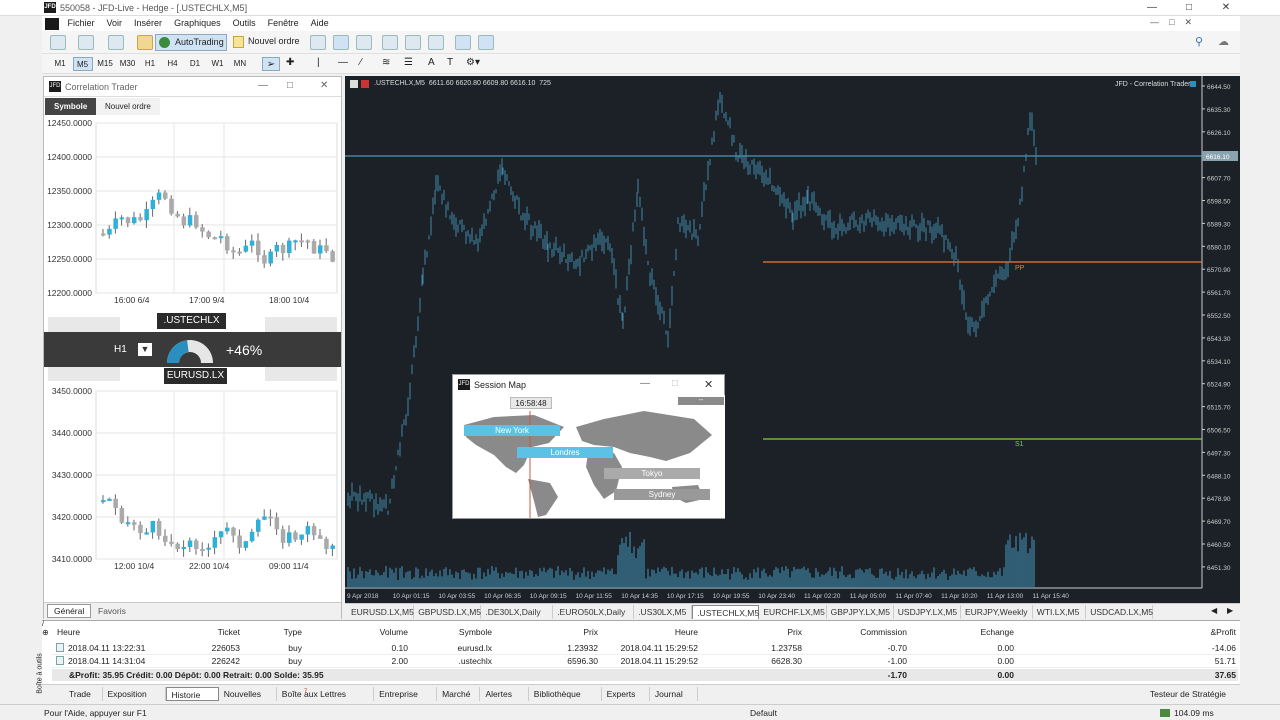  I want to click on symbol-tab-3: .DE30LX,Daily, so click(517, 612).